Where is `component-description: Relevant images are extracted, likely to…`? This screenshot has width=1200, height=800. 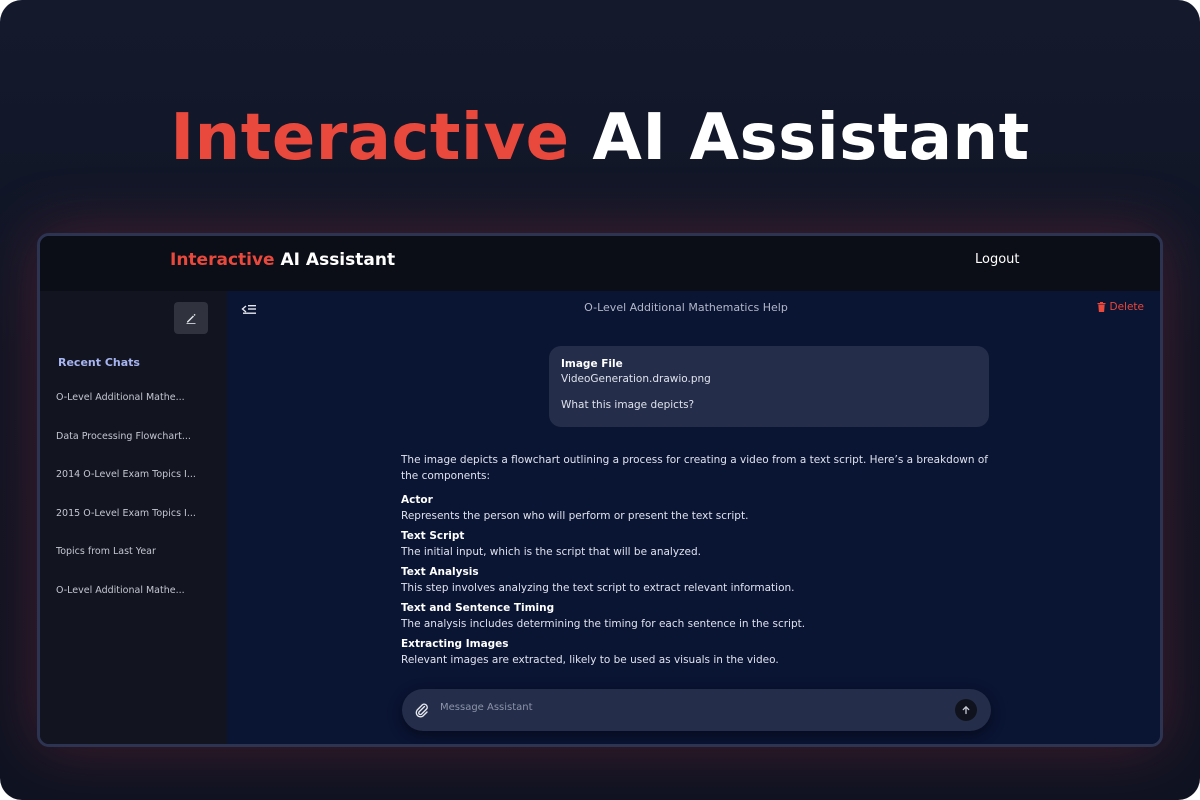 component-description: Relevant images are extracted, likely to… is located at coordinates (590, 660).